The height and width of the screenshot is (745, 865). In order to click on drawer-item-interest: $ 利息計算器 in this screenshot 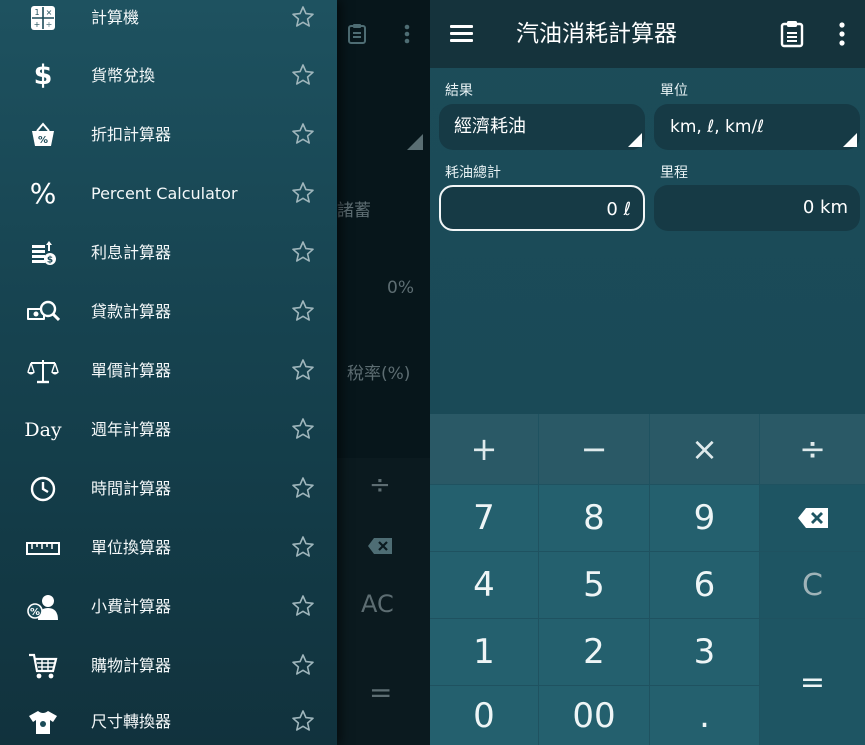, I will do `click(168, 252)`.